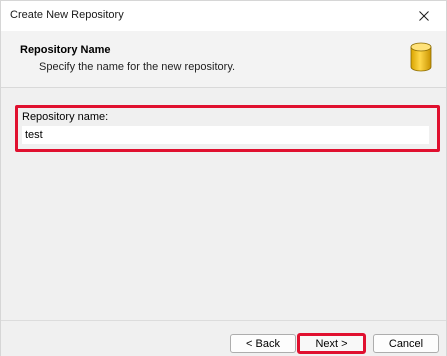 This screenshot has width=447, height=356. I want to click on button-bar: < Back Next > Cancel, so click(223, 338).